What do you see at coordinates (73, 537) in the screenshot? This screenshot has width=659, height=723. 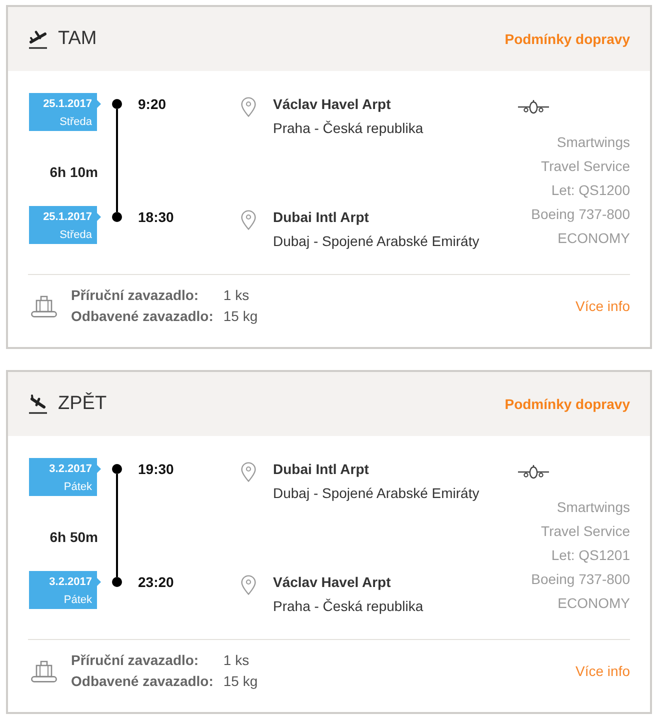 I see `duration-label: 6h 50m` at bounding box center [73, 537].